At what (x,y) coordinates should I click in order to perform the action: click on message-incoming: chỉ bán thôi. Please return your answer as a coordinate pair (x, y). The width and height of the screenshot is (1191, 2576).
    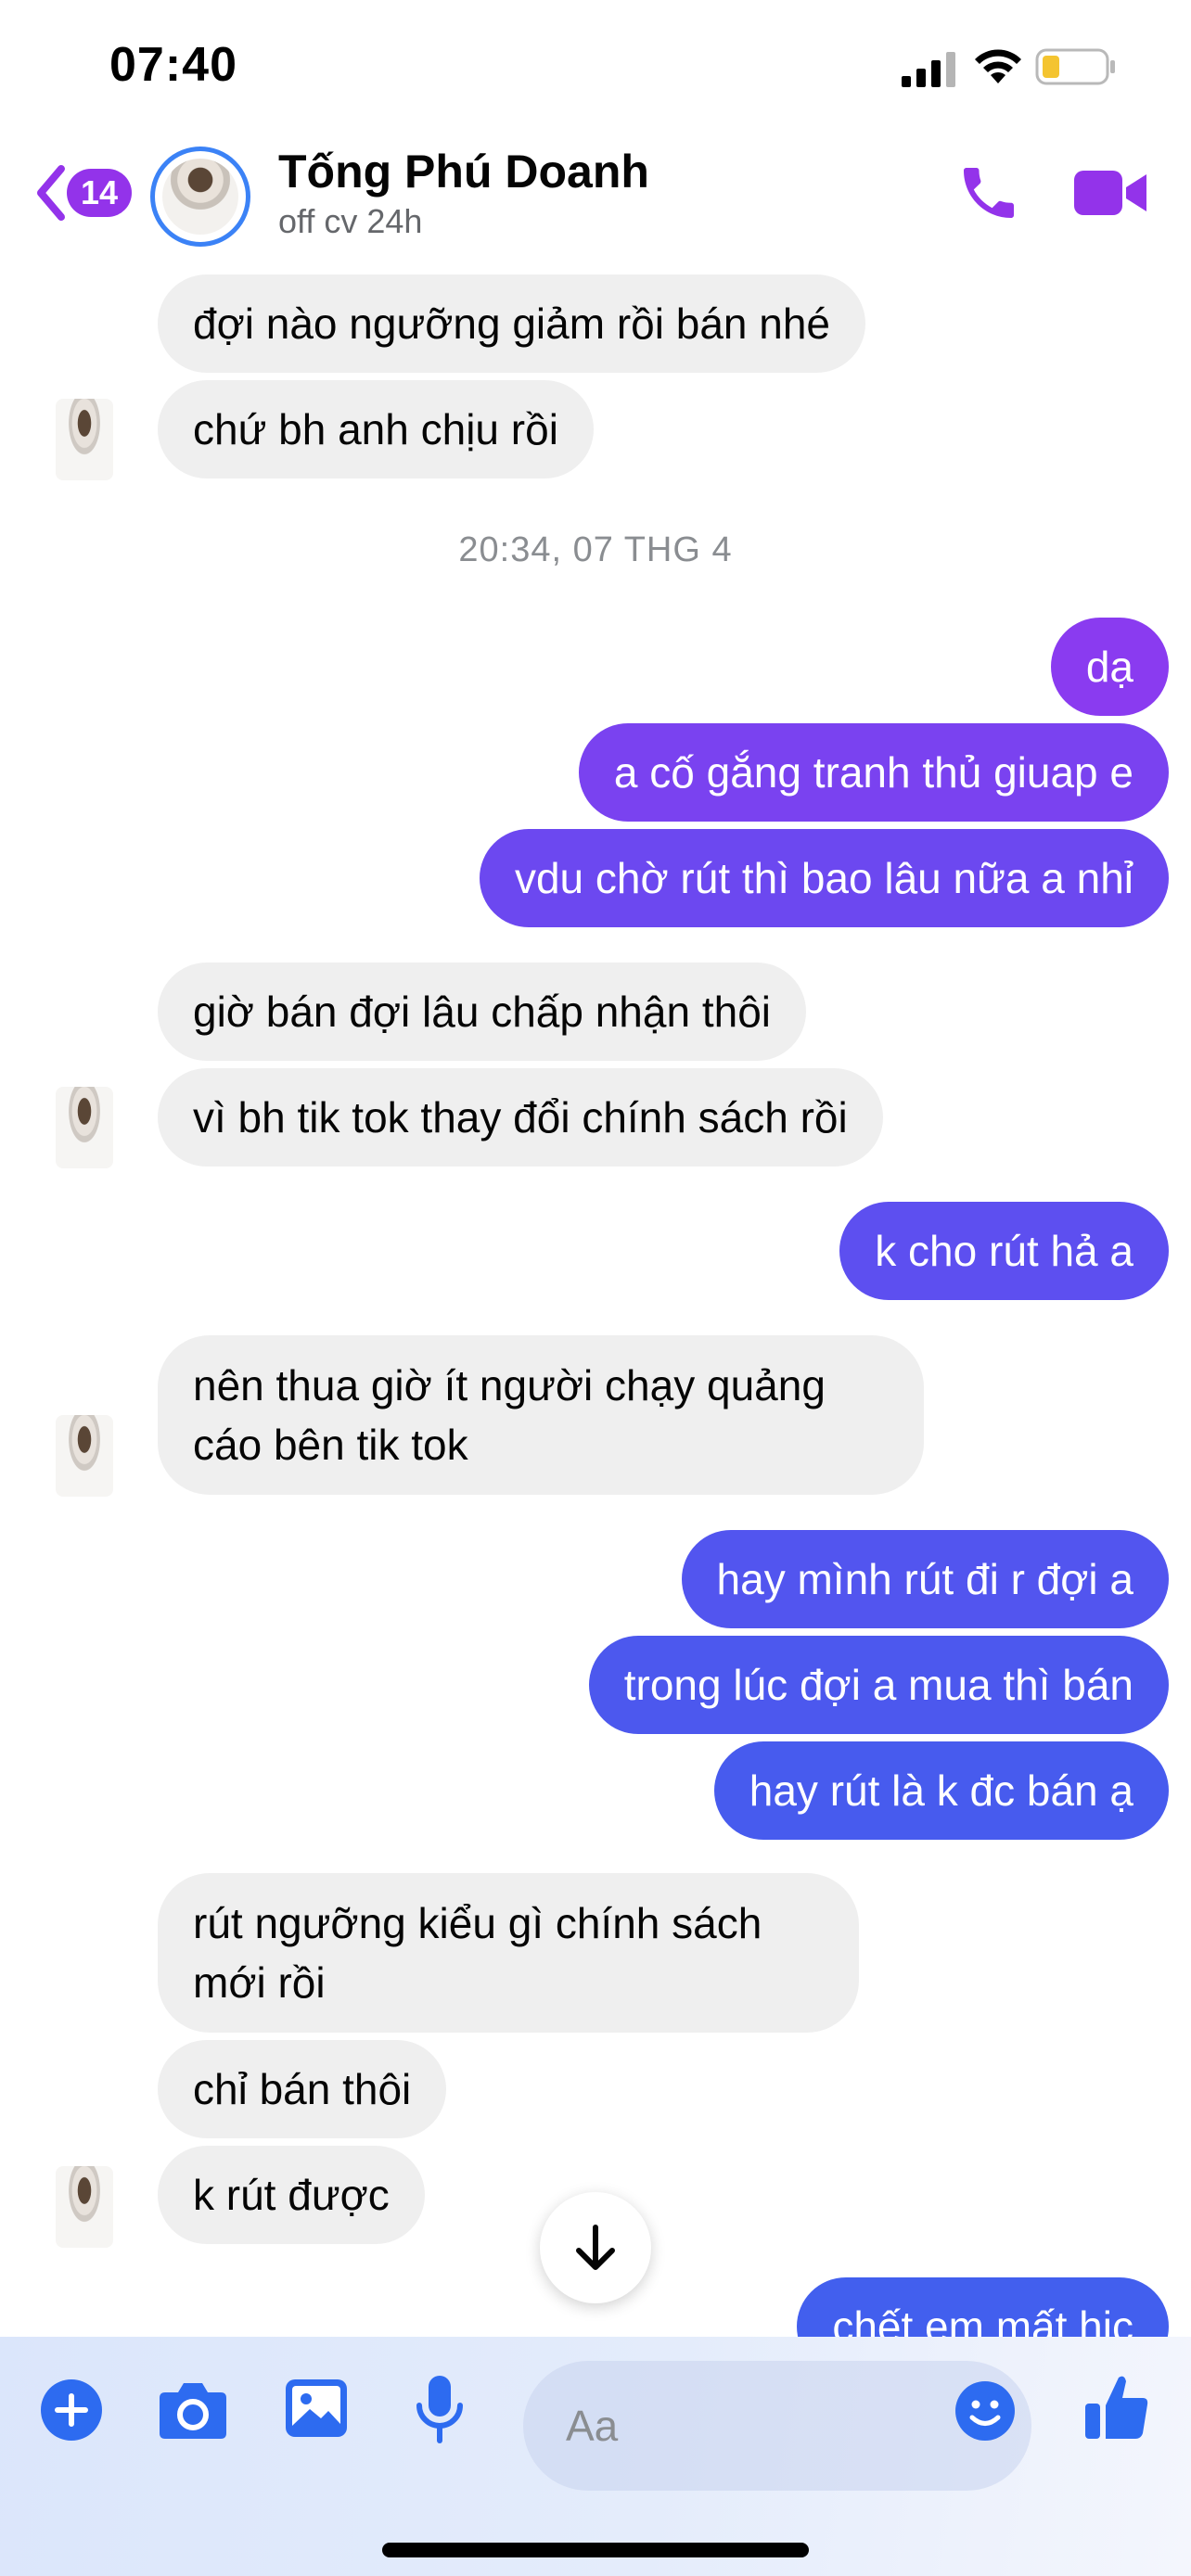
    Looking at the image, I should click on (302, 2089).